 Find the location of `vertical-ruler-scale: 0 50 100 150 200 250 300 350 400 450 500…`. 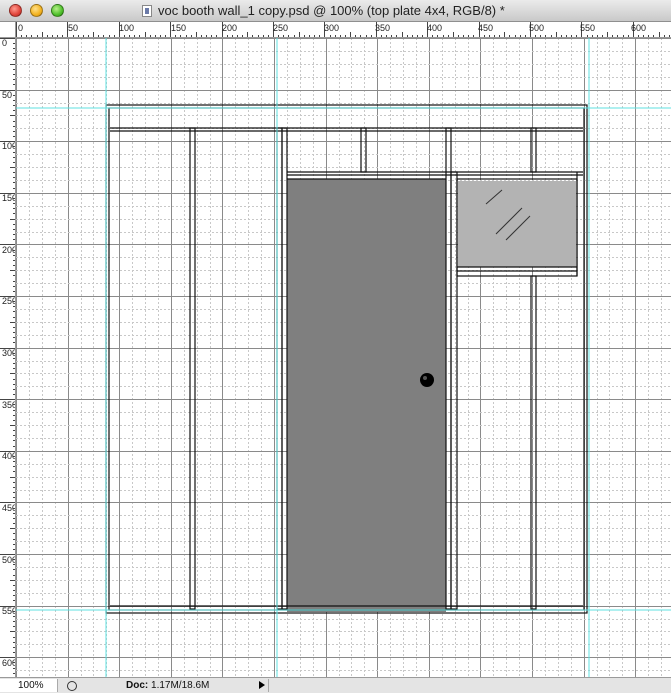

vertical-ruler-scale: 0 50 100 150 200 250 300 350 400 450 500… is located at coordinates (8, 356).